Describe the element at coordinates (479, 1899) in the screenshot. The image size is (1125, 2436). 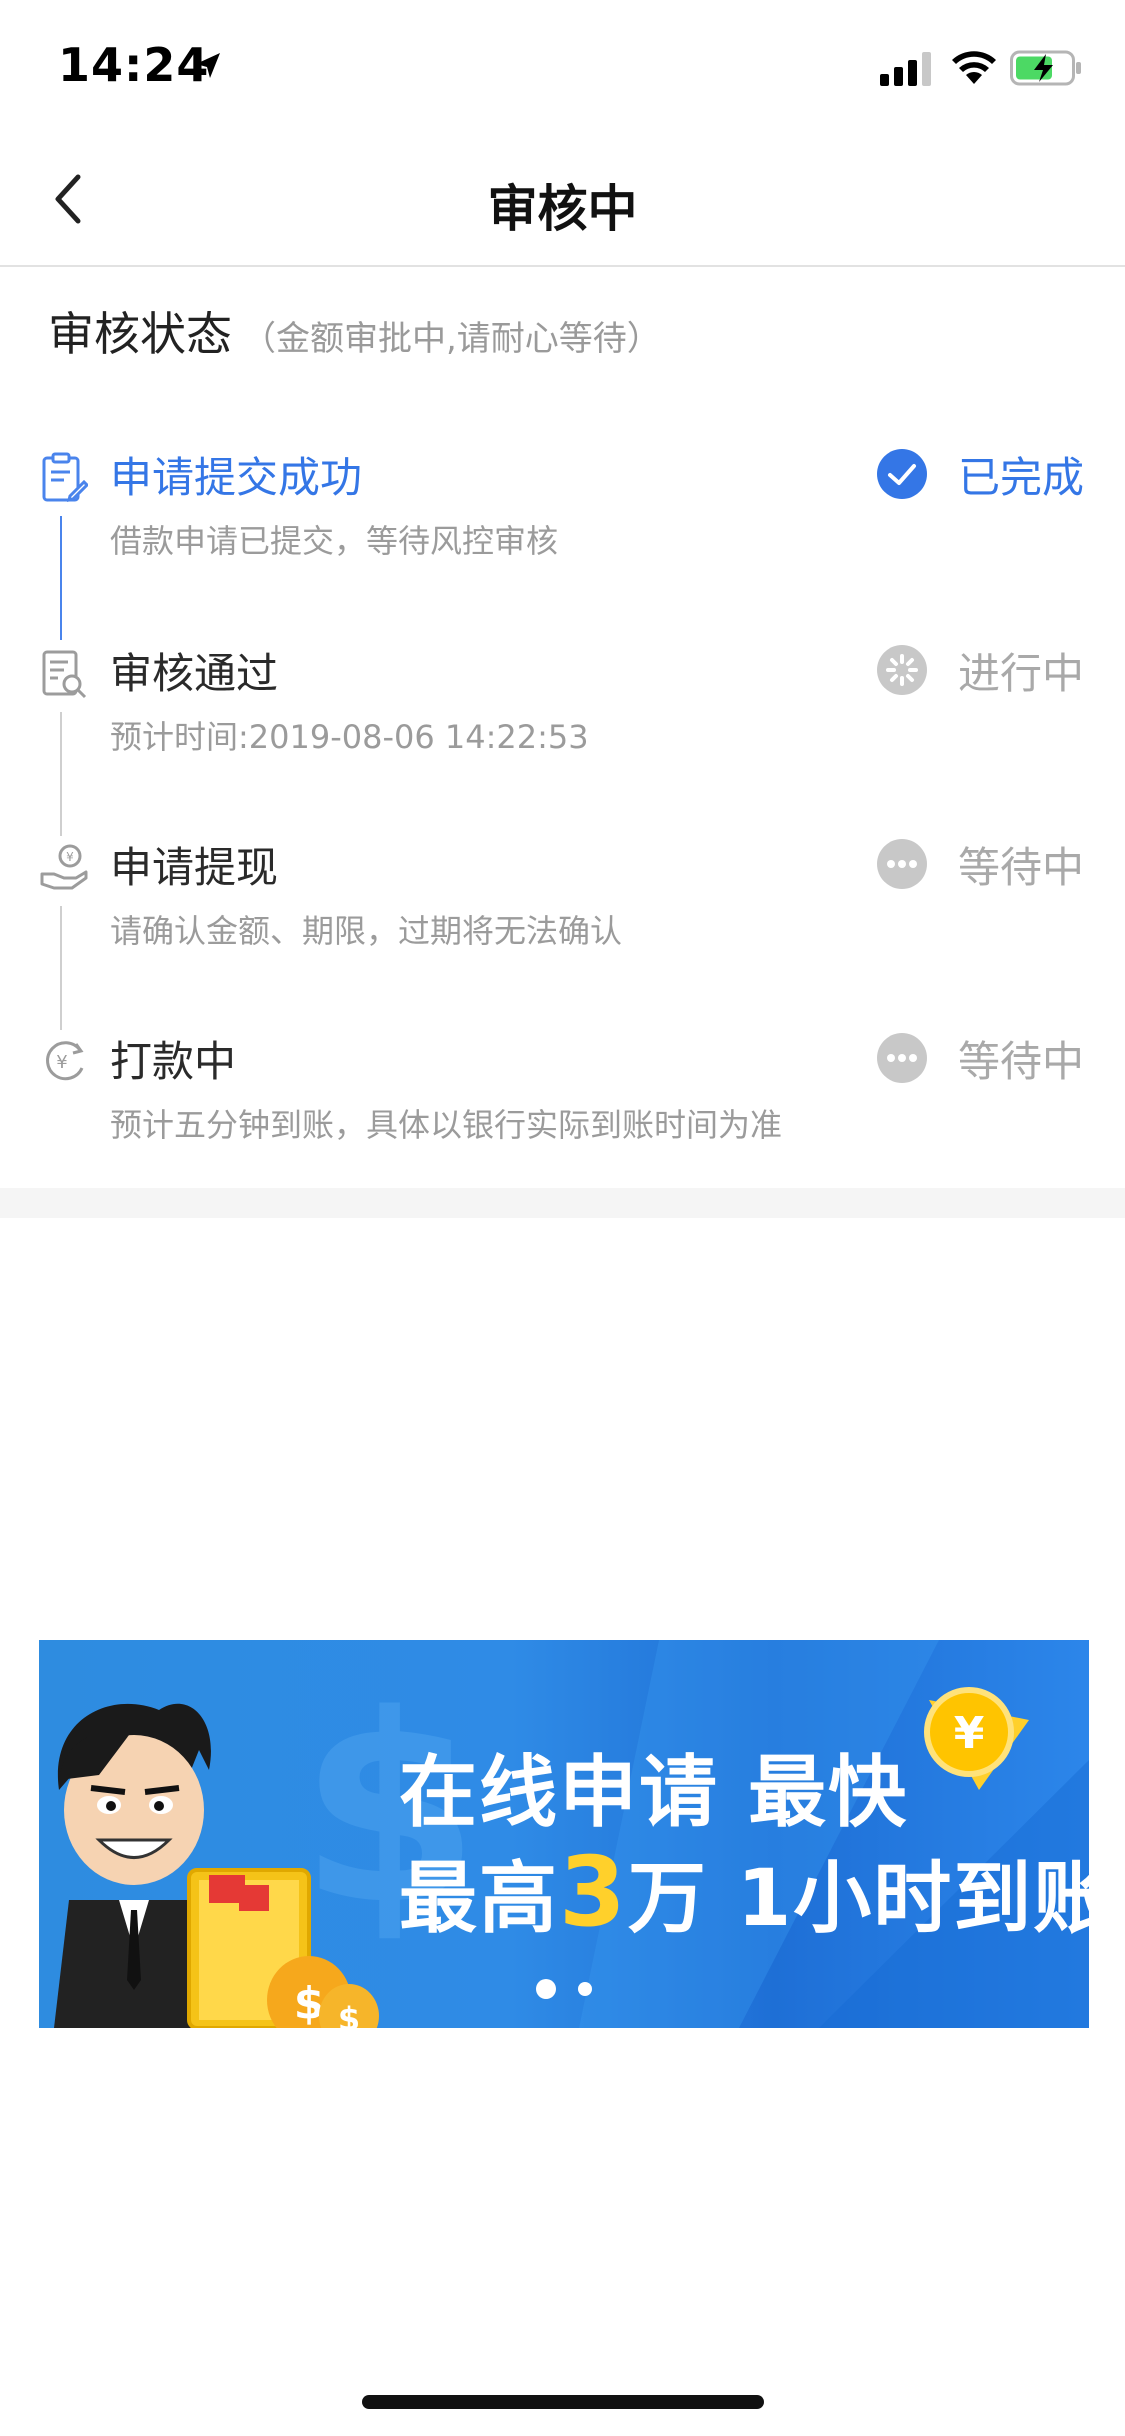
I see `banner-text-part: 最高` at that location.